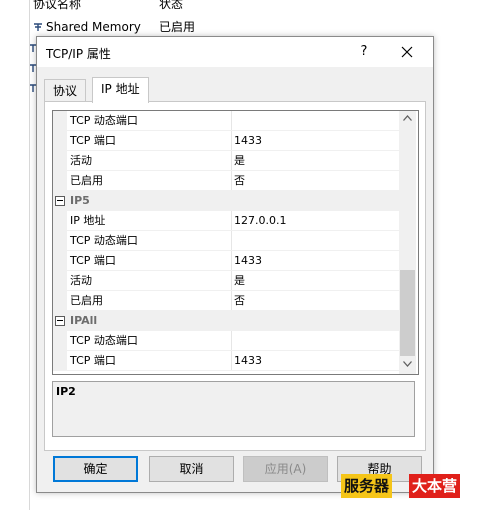 This screenshot has height=510, width=477. I want to click on list-item-shared-memory: Shared Memory, so click(87, 27).